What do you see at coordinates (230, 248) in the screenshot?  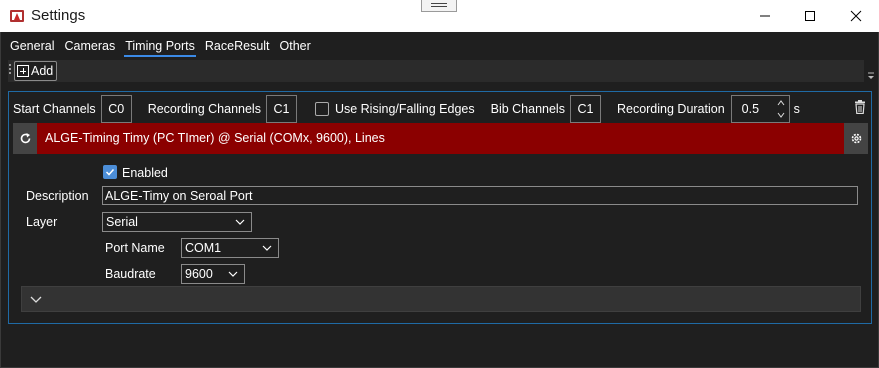 I see `port-name-select: COM1` at bounding box center [230, 248].